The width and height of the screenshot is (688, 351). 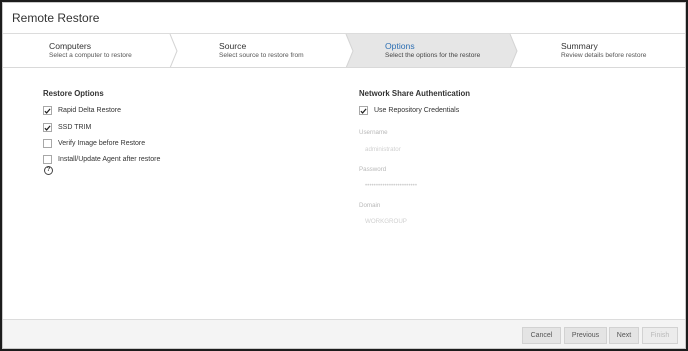 I want to click on domain-field, so click(x=515, y=221).